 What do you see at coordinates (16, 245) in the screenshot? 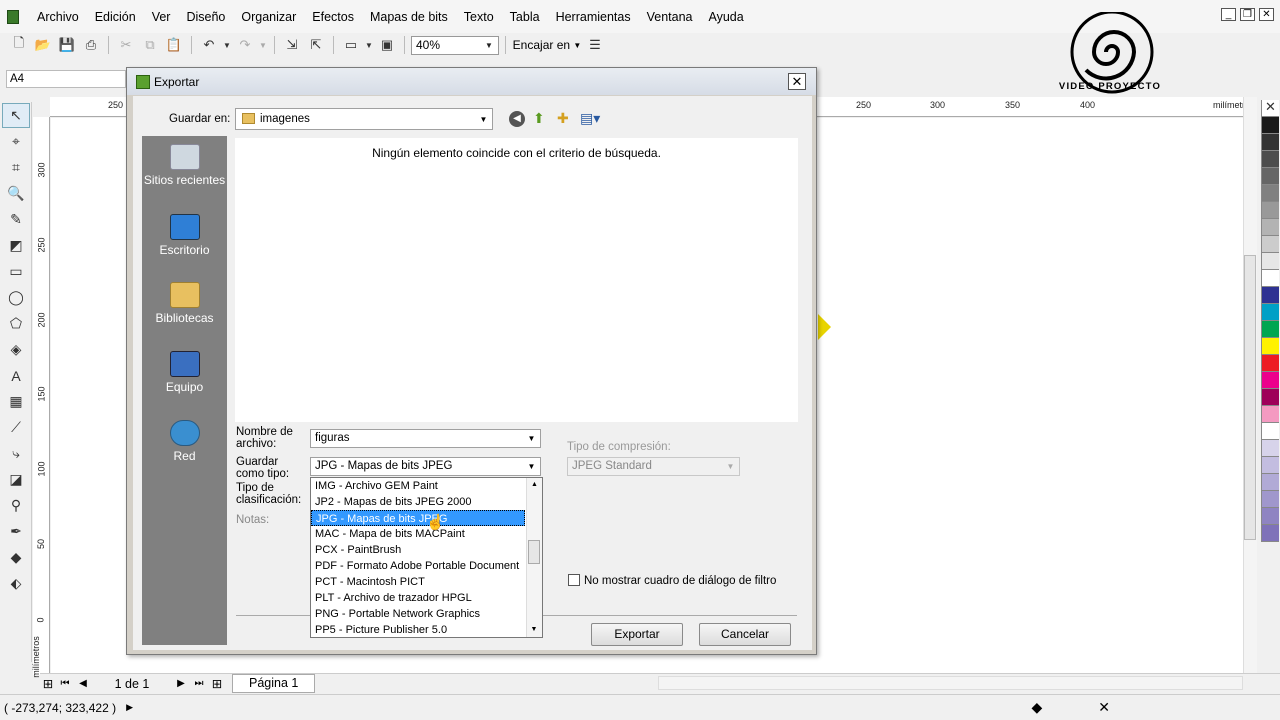
I see `smart-fill-tool-icon: ◩` at bounding box center [16, 245].